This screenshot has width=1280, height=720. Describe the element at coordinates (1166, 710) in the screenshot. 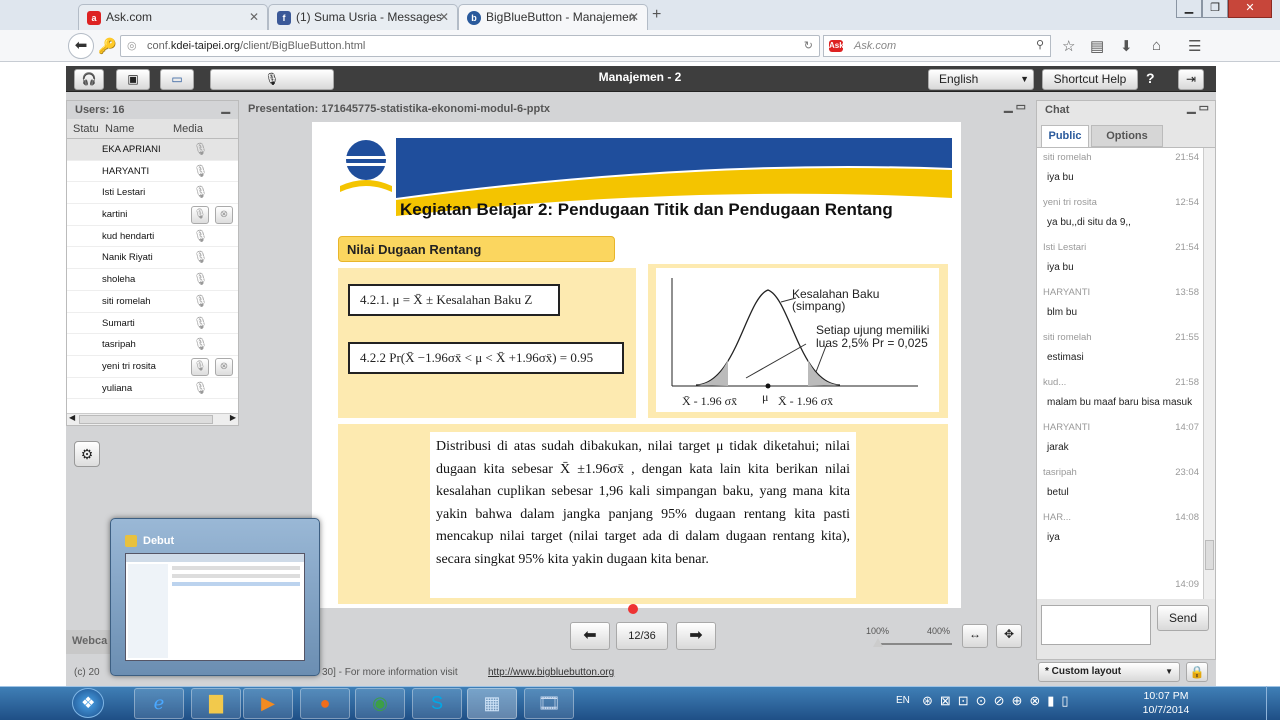

I see `clock-date: 10/7/2014` at that location.